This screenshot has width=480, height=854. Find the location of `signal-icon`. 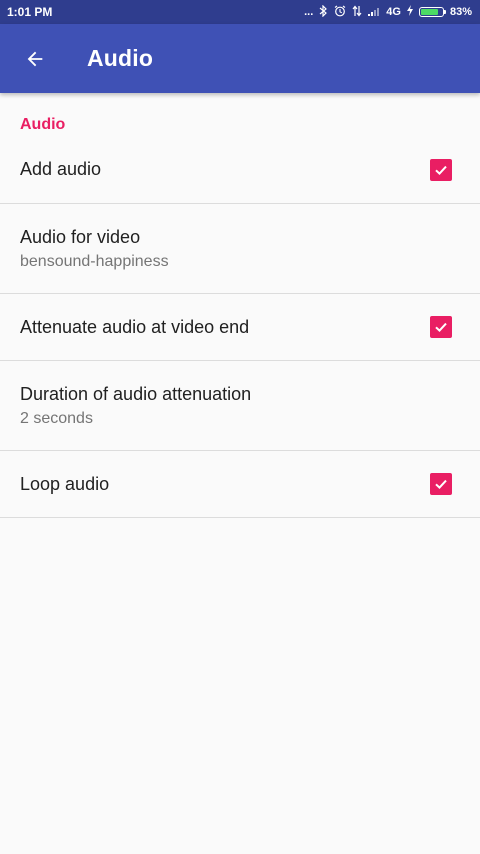

signal-icon is located at coordinates (374, 12).